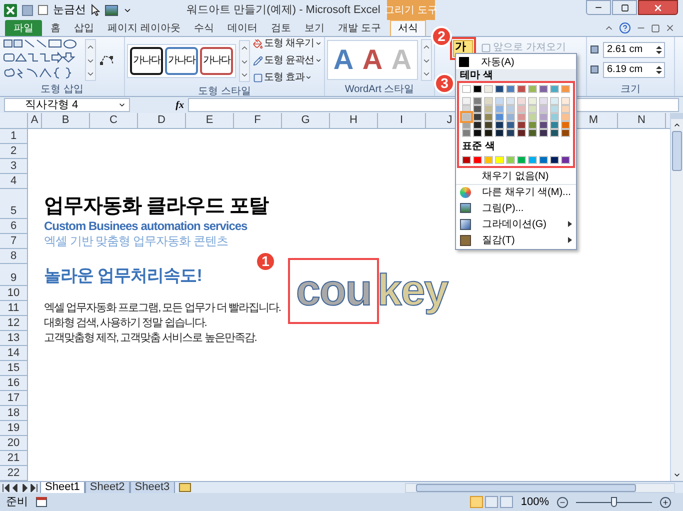 This screenshot has width=683, height=511. Describe the element at coordinates (655, 28) in the screenshot. I see `restore-icon` at that location.